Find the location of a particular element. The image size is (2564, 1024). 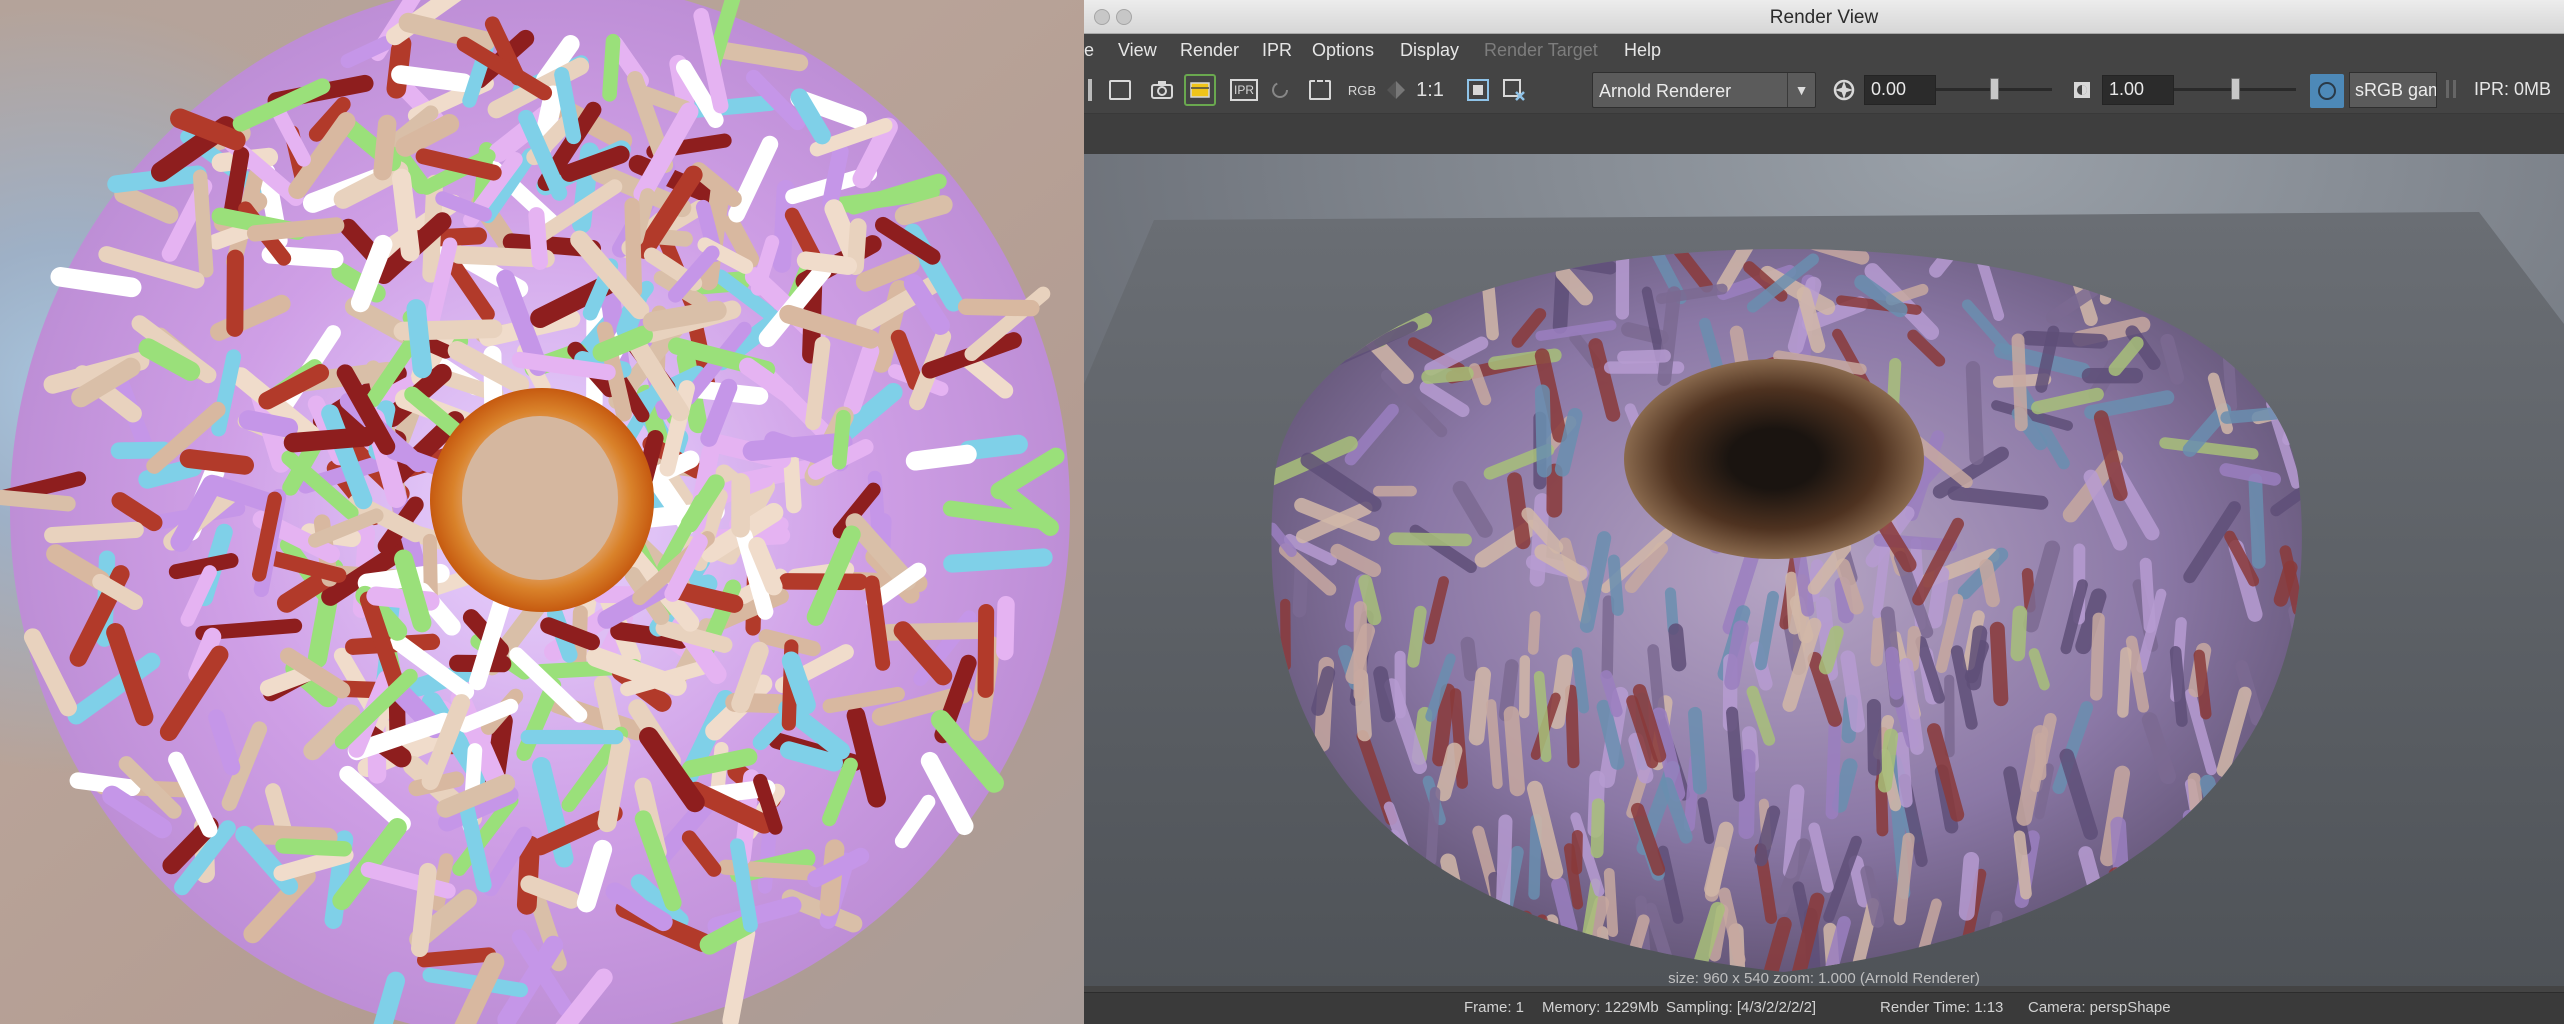

exposure-field: 0.00 is located at coordinates (1900, 90).